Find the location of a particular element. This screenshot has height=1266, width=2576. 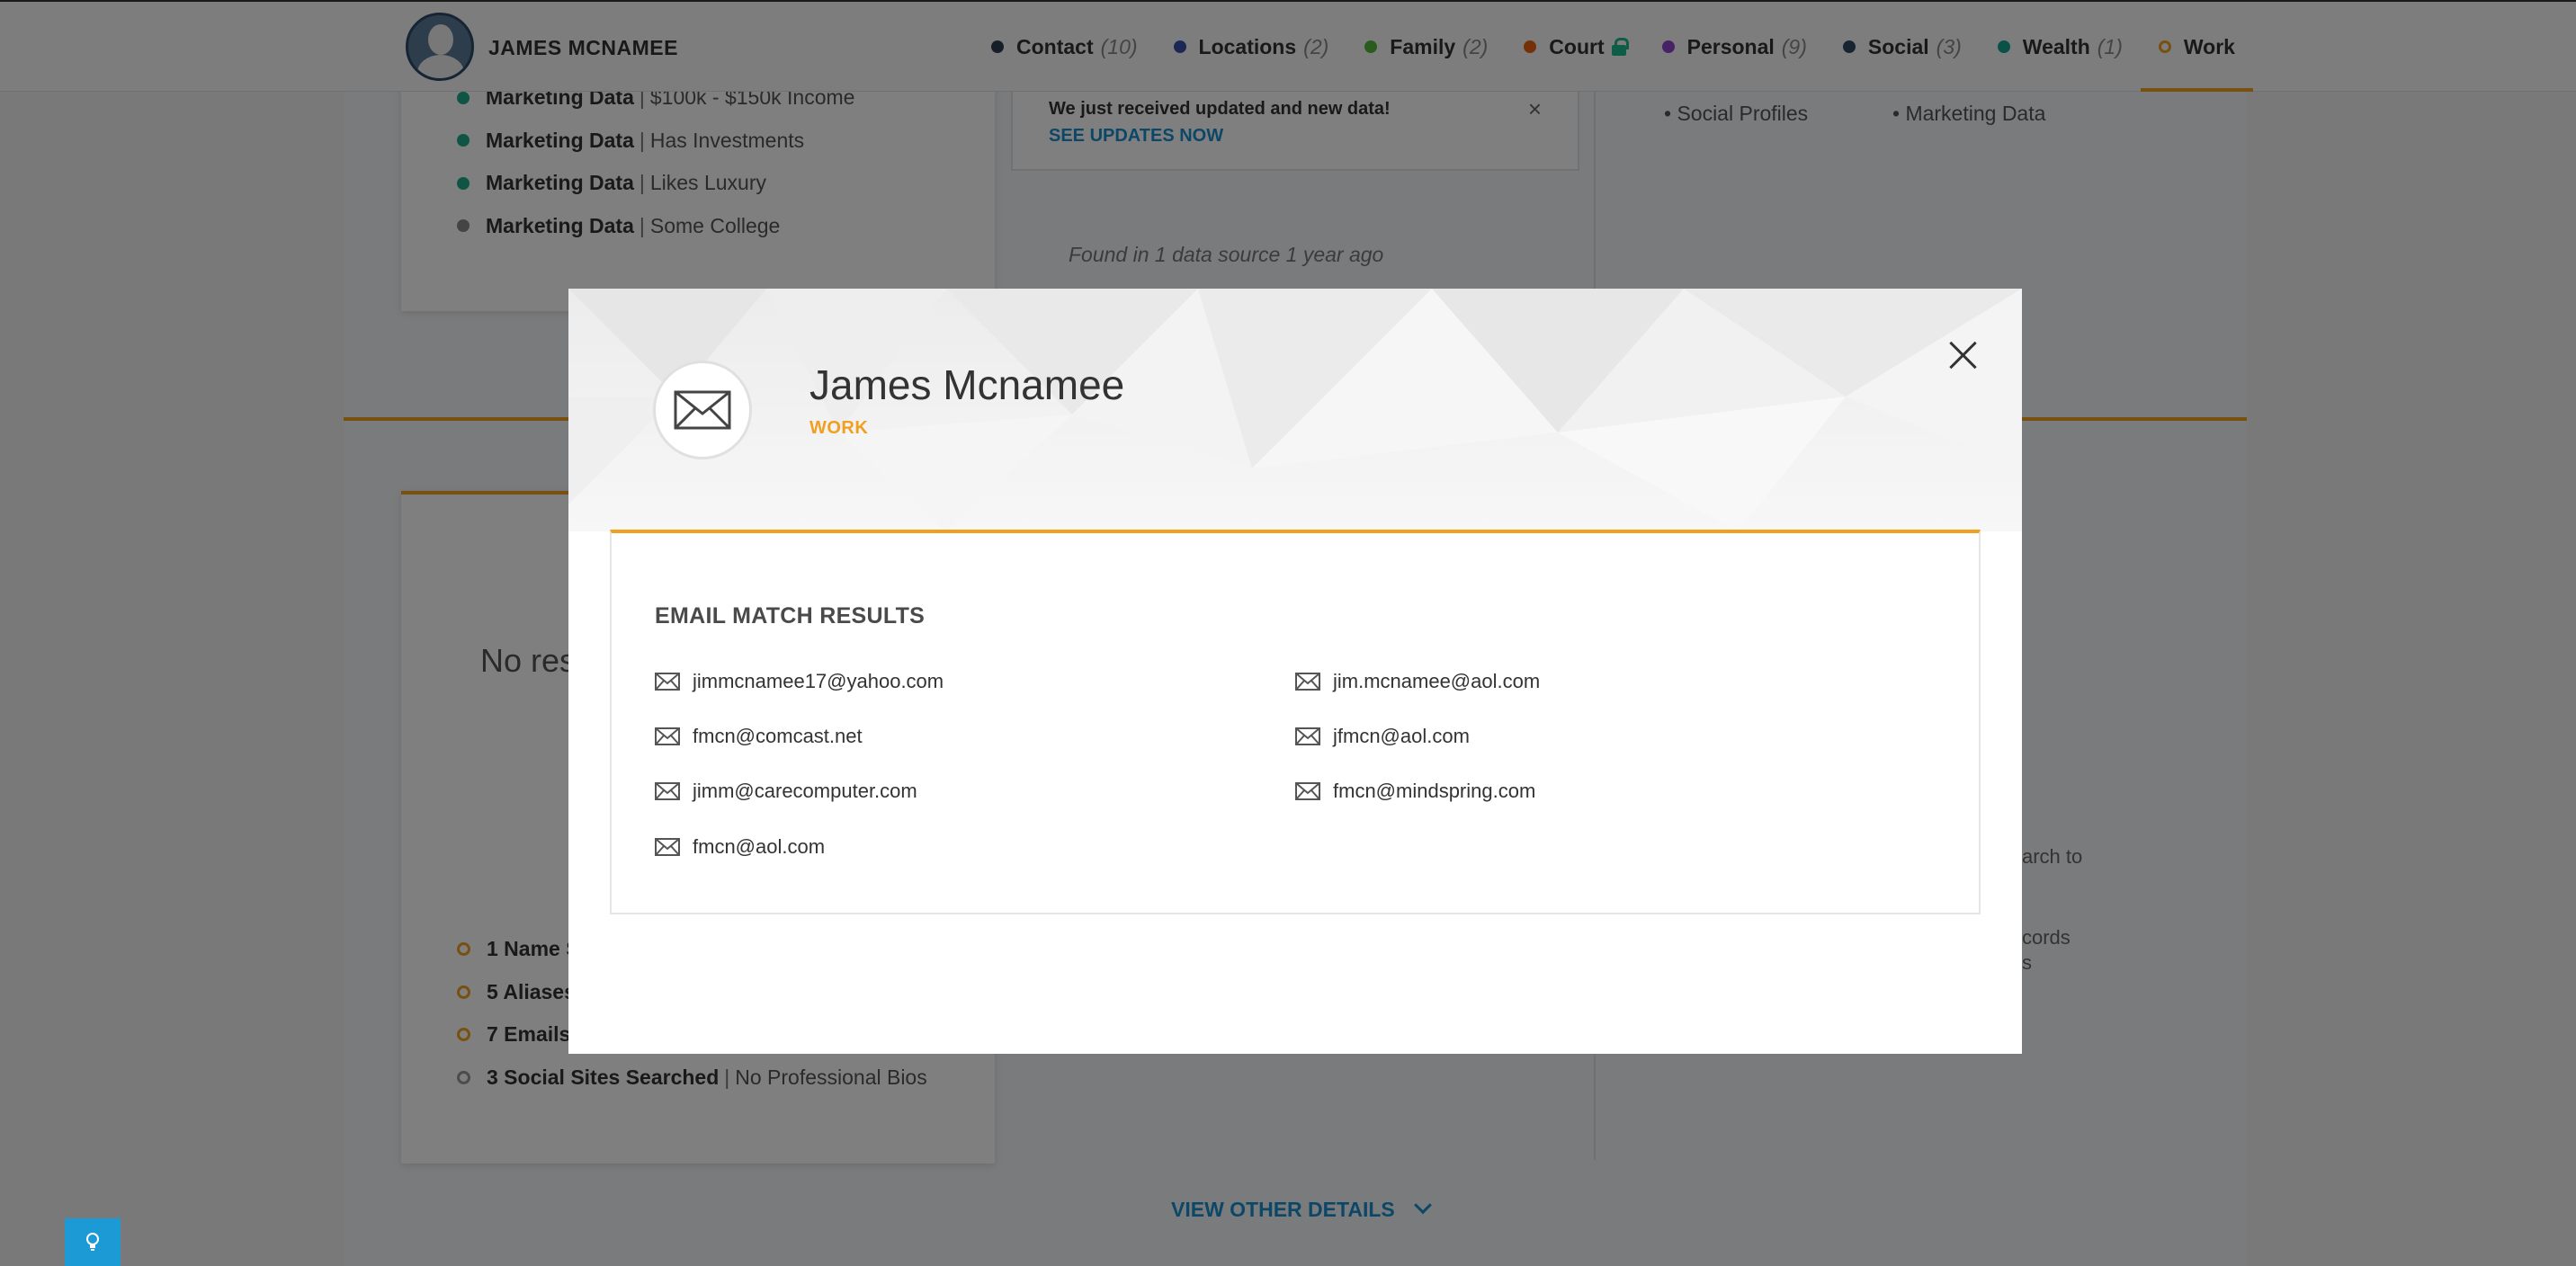

help-button is located at coordinates (93, 1242).